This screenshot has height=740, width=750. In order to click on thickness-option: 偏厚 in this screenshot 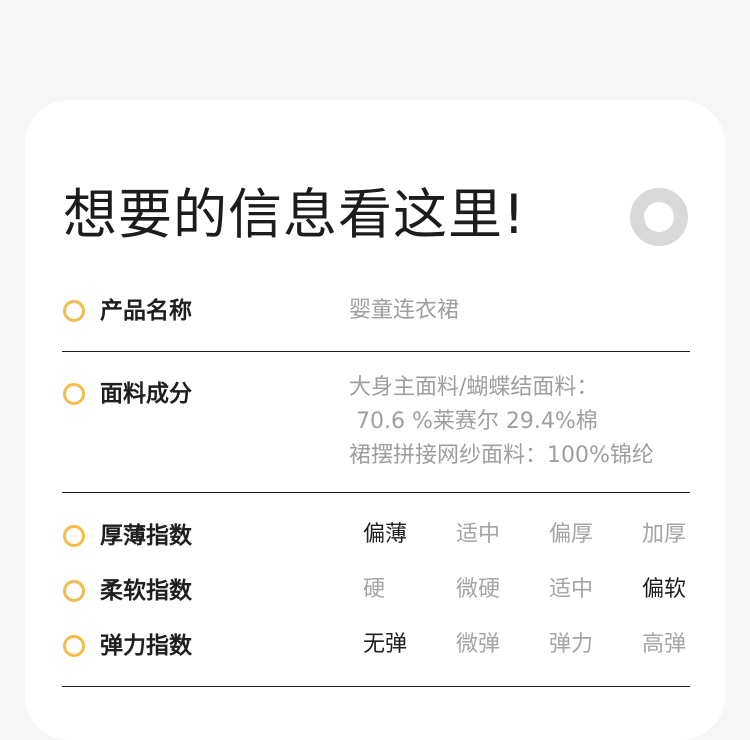, I will do `click(571, 535)`.